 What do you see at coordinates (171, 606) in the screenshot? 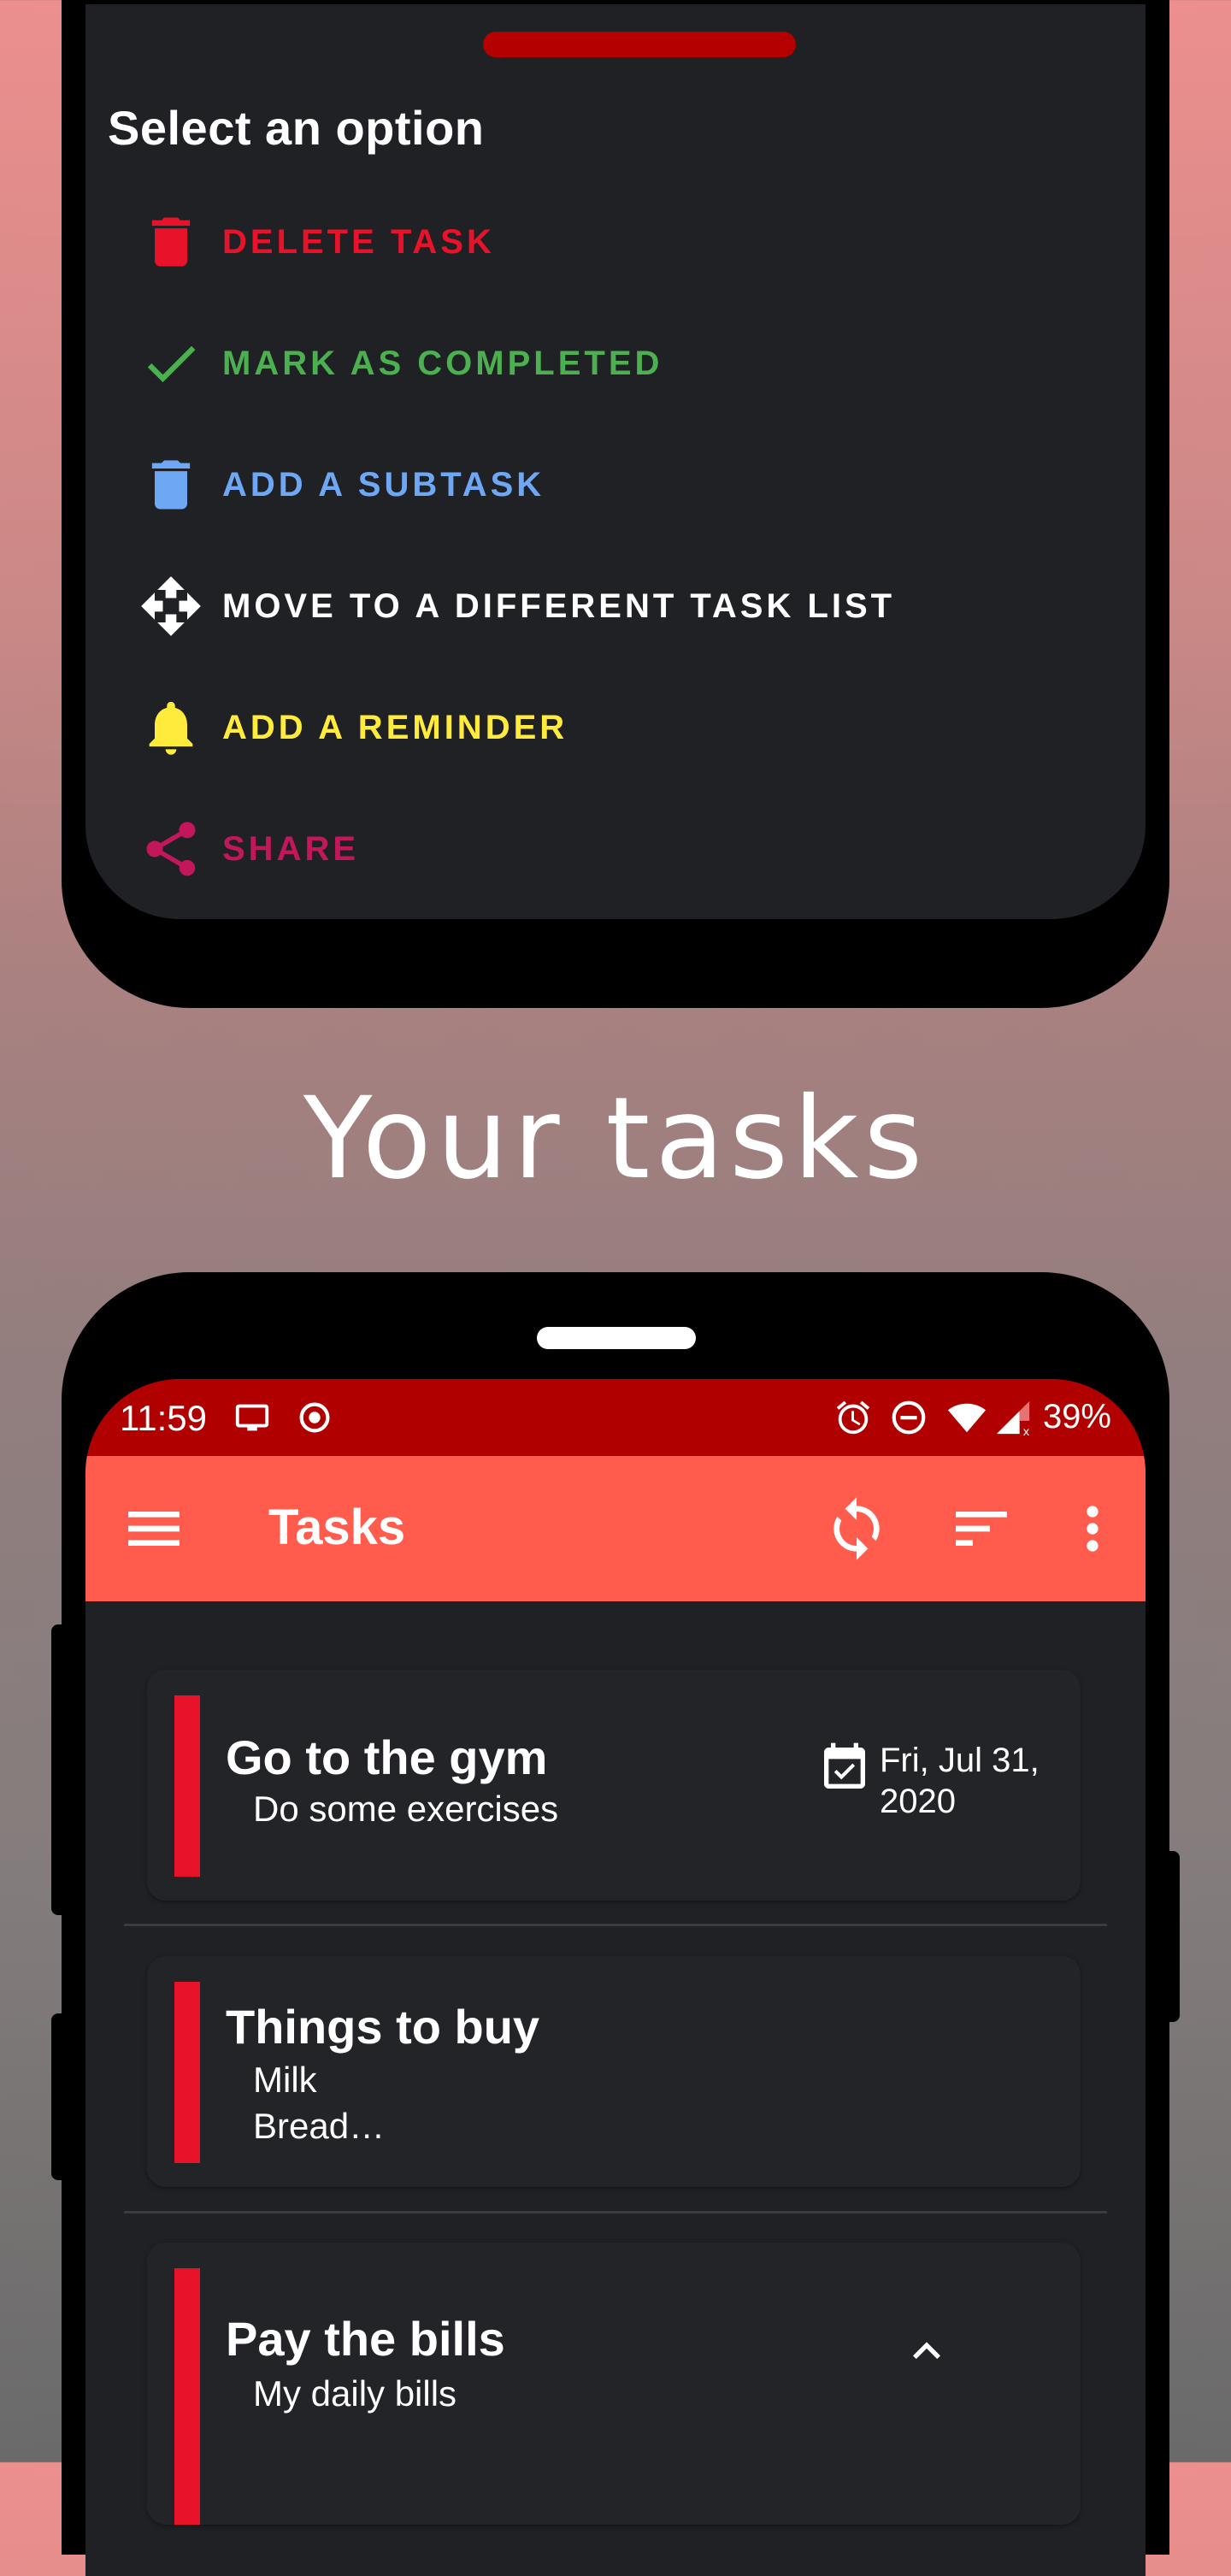
I see `move-icon` at bounding box center [171, 606].